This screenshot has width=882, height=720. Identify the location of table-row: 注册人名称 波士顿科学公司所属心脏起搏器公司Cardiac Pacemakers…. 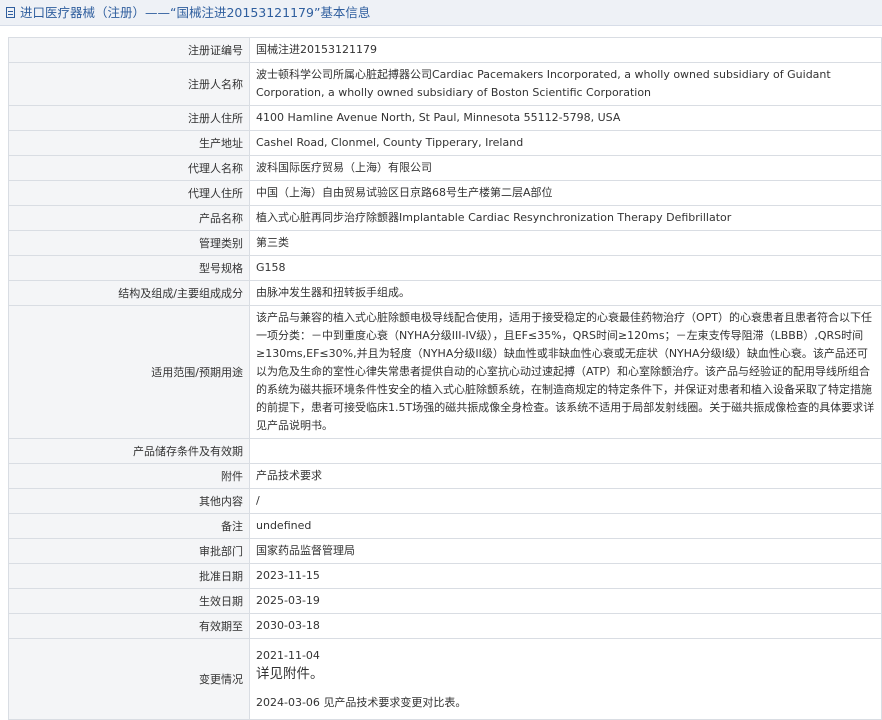
(445, 84).